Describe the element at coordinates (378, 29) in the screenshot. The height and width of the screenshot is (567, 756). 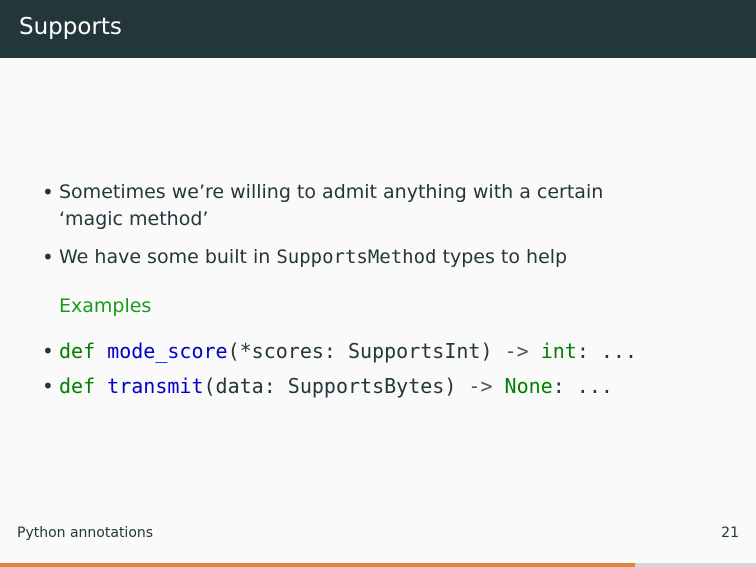
I see `slide-header: Supports` at that location.